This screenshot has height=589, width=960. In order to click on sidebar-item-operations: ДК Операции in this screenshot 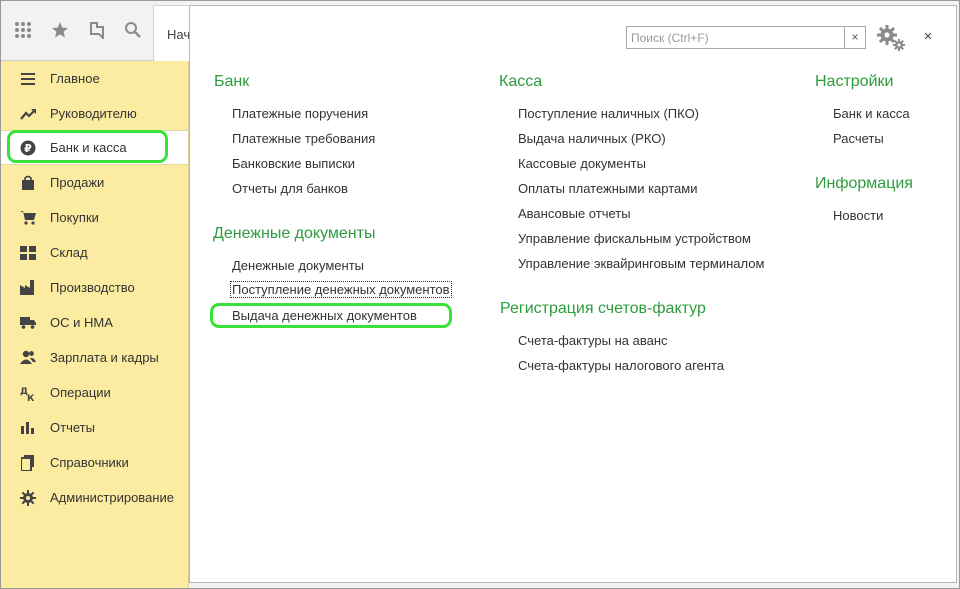, I will do `click(94, 392)`.